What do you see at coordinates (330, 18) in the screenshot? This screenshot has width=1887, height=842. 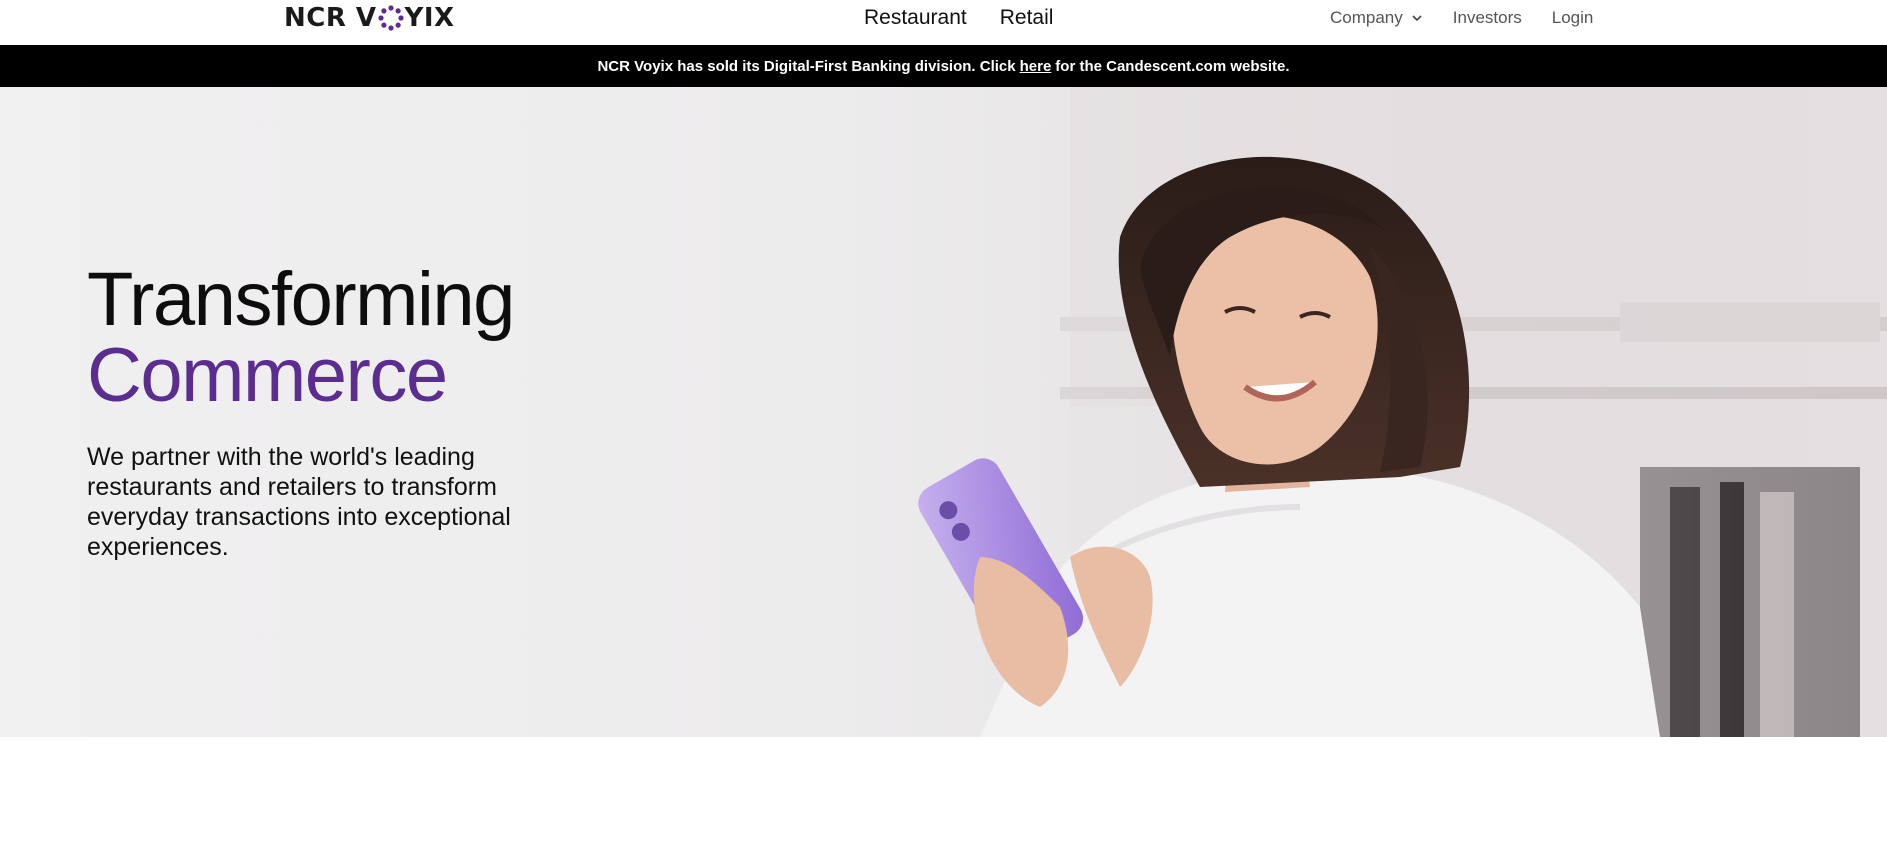 I see `logo-text-left: NCR V` at bounding box center [330, 18].